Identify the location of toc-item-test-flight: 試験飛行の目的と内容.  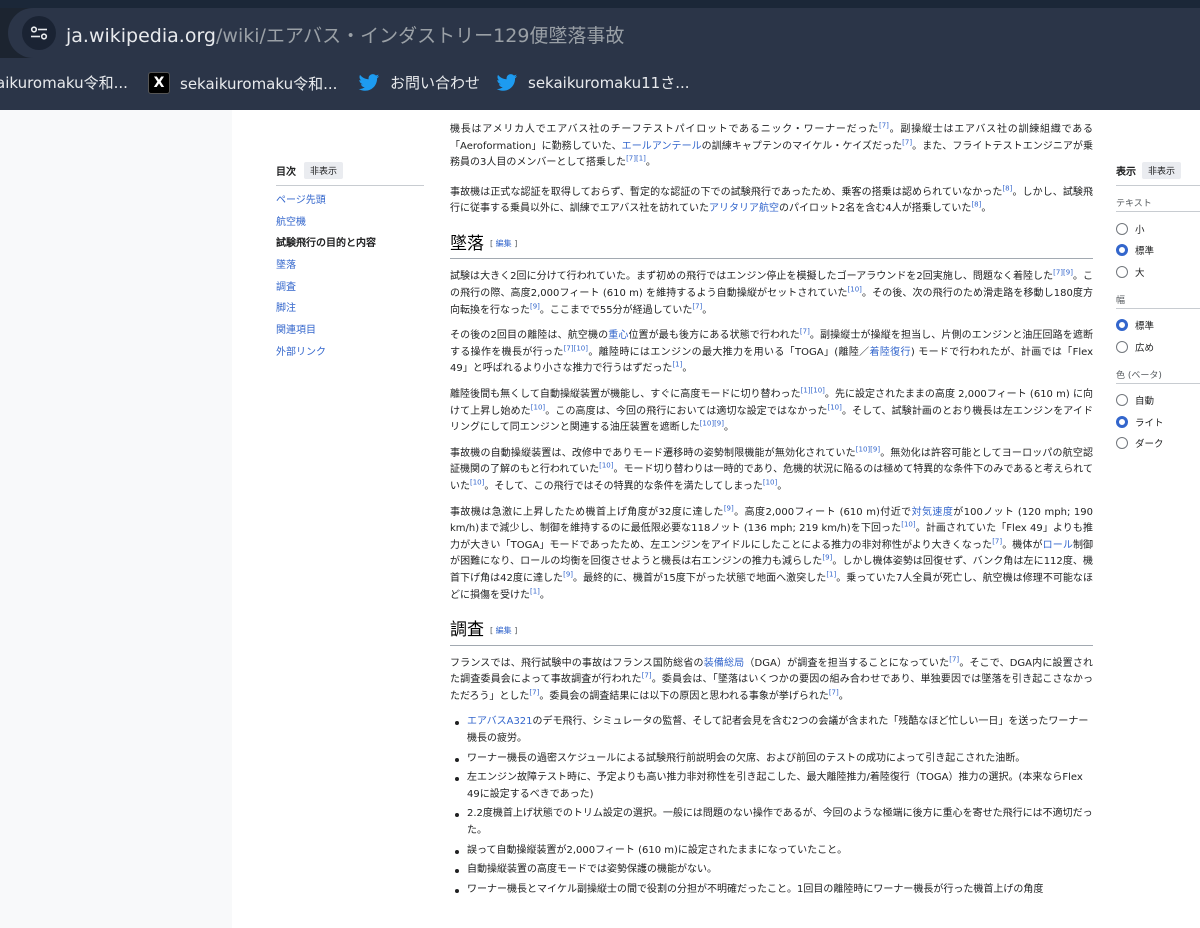
(350, 248).